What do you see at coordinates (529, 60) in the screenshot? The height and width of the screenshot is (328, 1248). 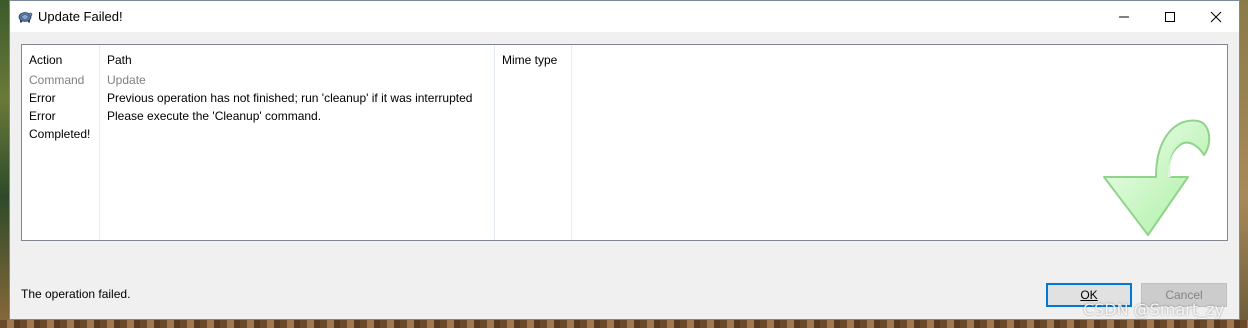 I see `column-header-mime-type: Mime type` at bounding box center [529, 60].